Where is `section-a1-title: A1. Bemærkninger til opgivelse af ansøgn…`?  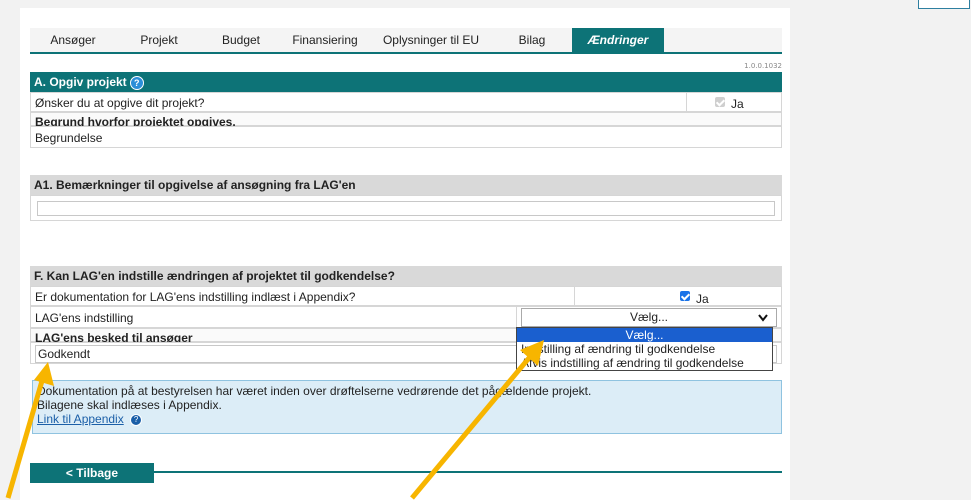 section-a1-title: A1. Bemærkninger til opgivelse af ansøgn… is located at coordinates (195, 185).